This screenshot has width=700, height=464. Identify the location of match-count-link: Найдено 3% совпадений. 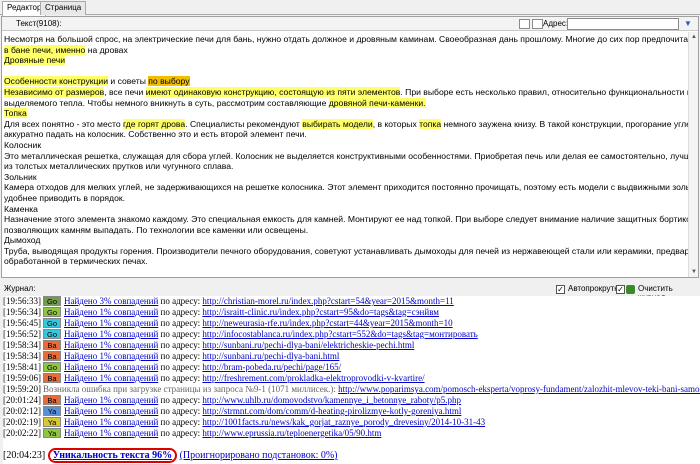
(111, 301).